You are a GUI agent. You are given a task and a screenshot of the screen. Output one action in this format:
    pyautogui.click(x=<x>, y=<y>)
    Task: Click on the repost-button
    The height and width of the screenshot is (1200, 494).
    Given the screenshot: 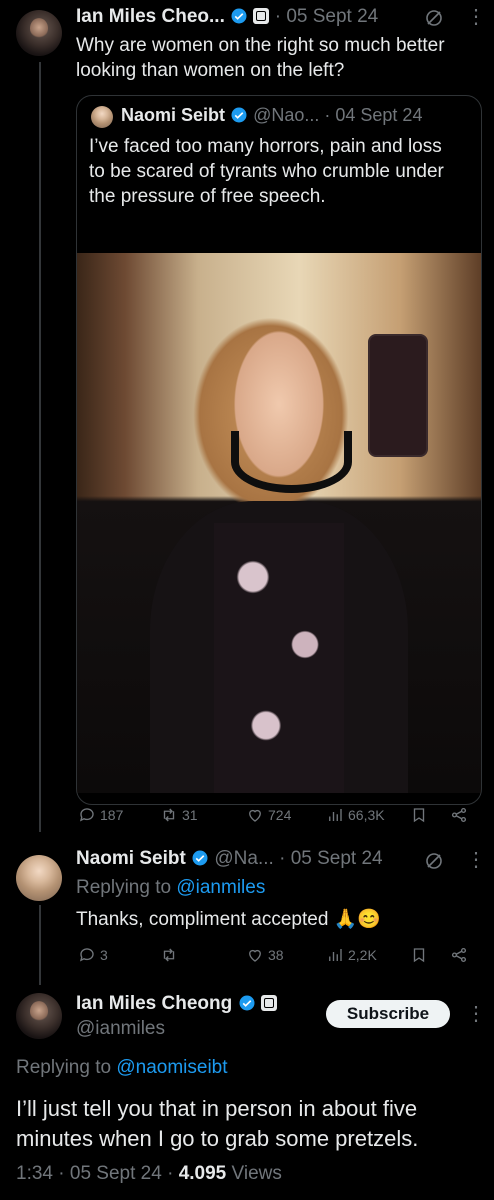 What is the action you would take?
    pyautogui.click(x=171, y=955)
    